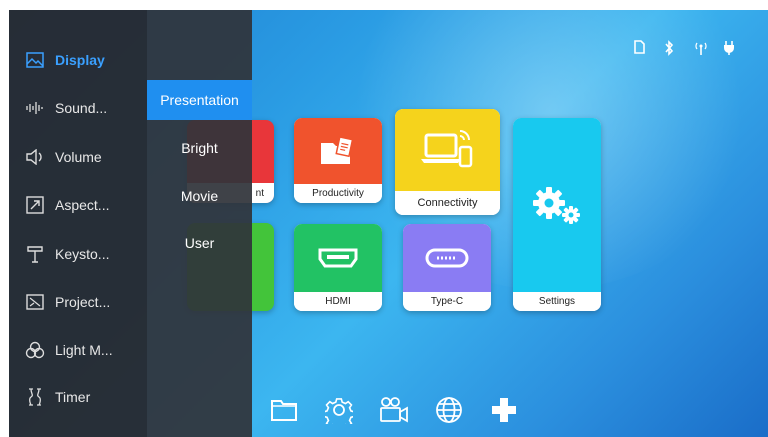  I want to click on laptop-phone-icon, so click(446, 149).